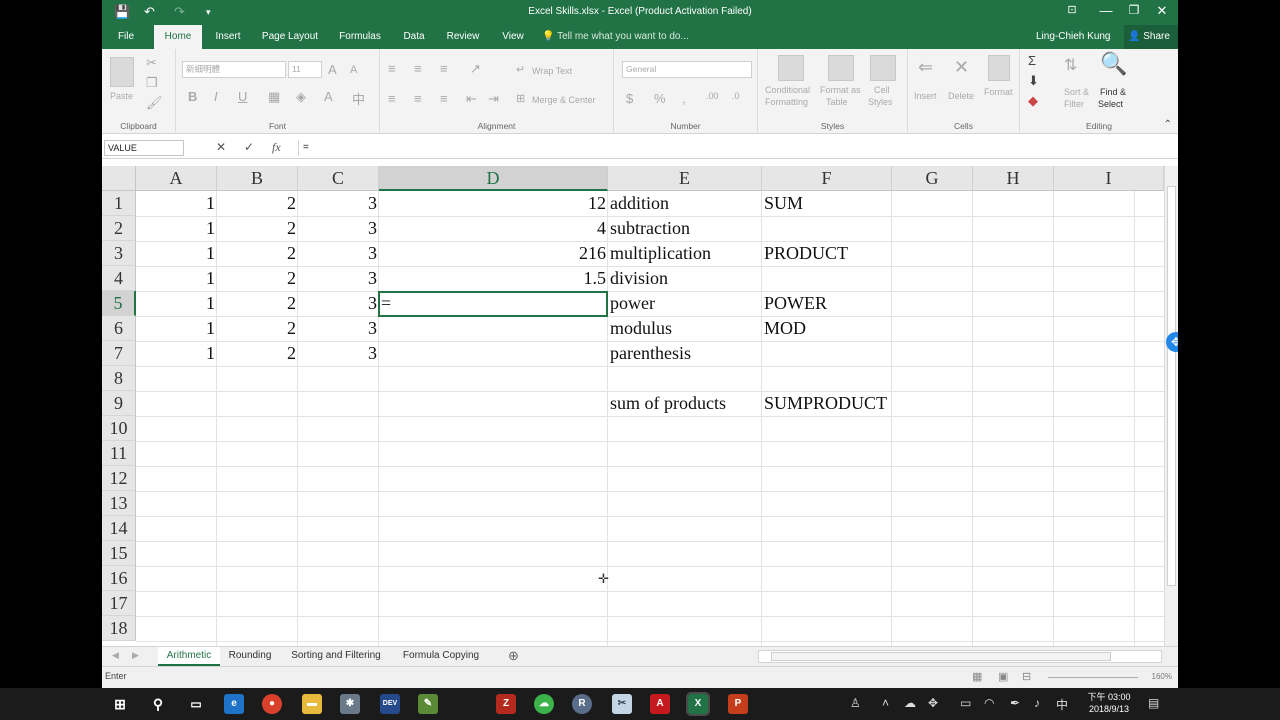  I want to click on sheet-tab-formula-copying: Formula Copying, so click(441, 656).